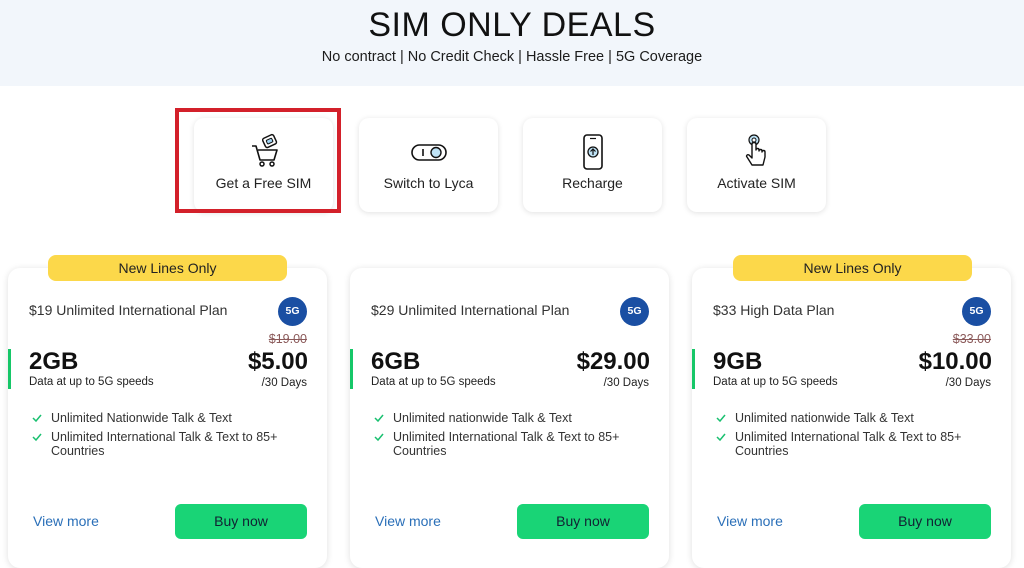 The image size is (1024, 568). I want to click on feature-item: Unlimited Nationwide Talk & Text, so click(169, 418).